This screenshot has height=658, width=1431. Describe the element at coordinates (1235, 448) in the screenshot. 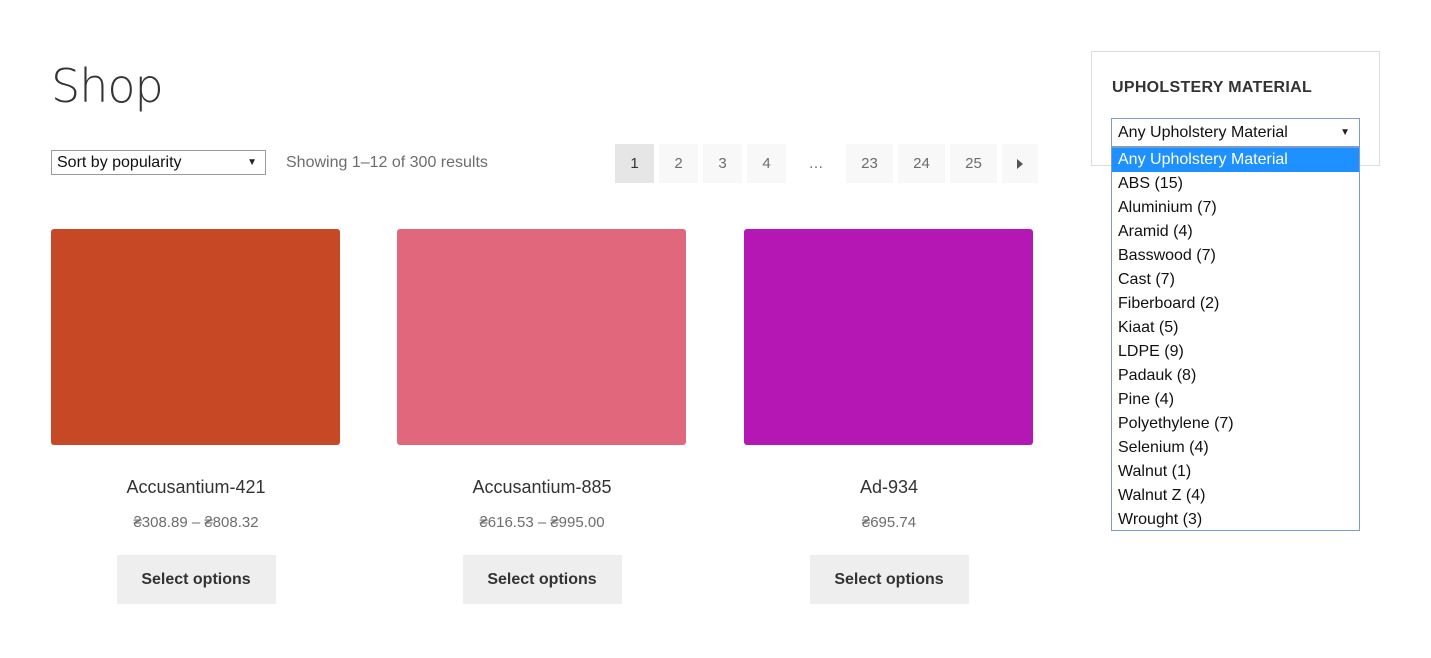

I see `material-option: Selenium (4)` at that location.